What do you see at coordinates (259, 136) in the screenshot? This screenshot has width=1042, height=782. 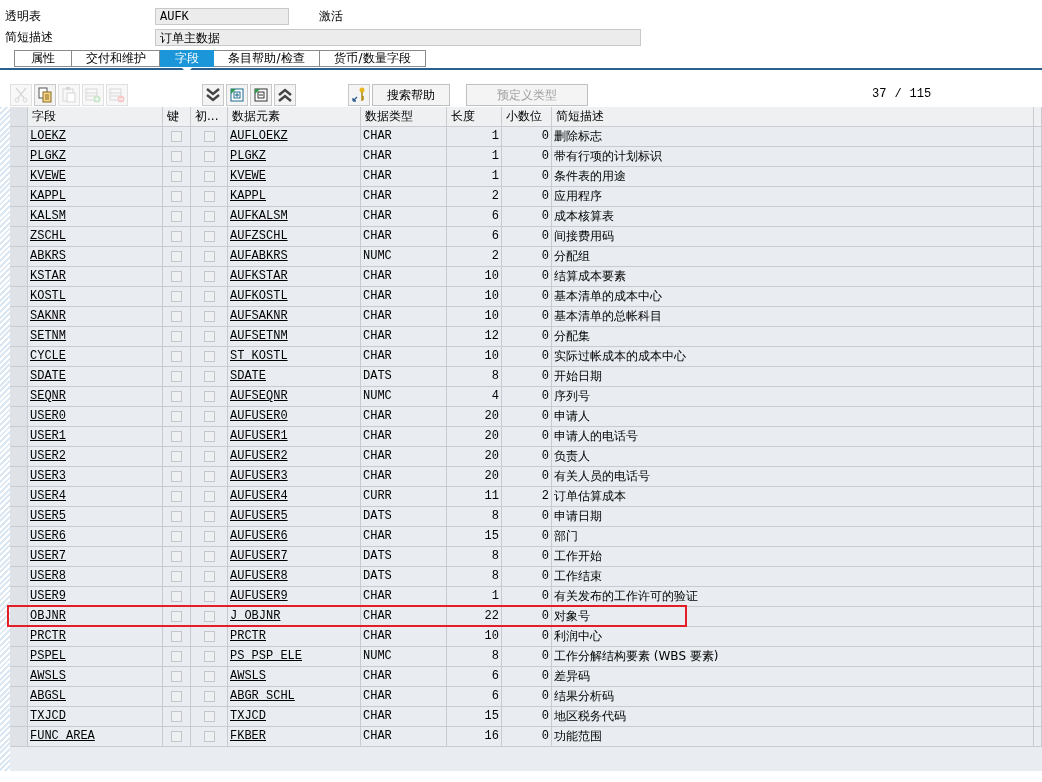 I see `data-element-link: AUFLOEKZ` at bounding box center [259, 136].